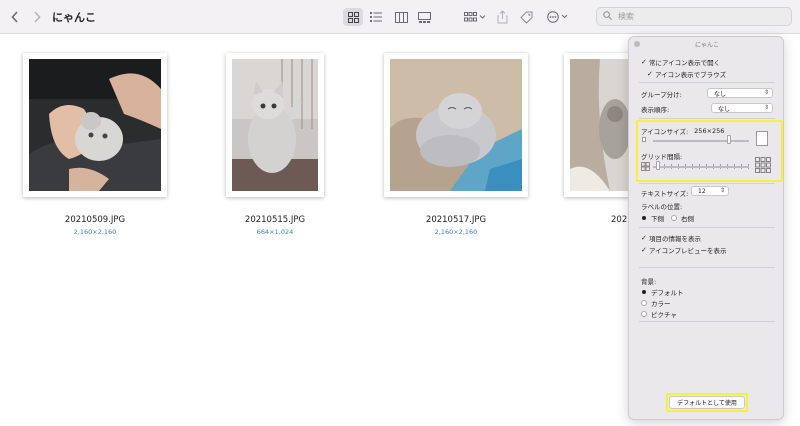 The image size is (800, 426). I want to click on use-as-defaults-button: デフォルトとして使用, so click(707, 402).